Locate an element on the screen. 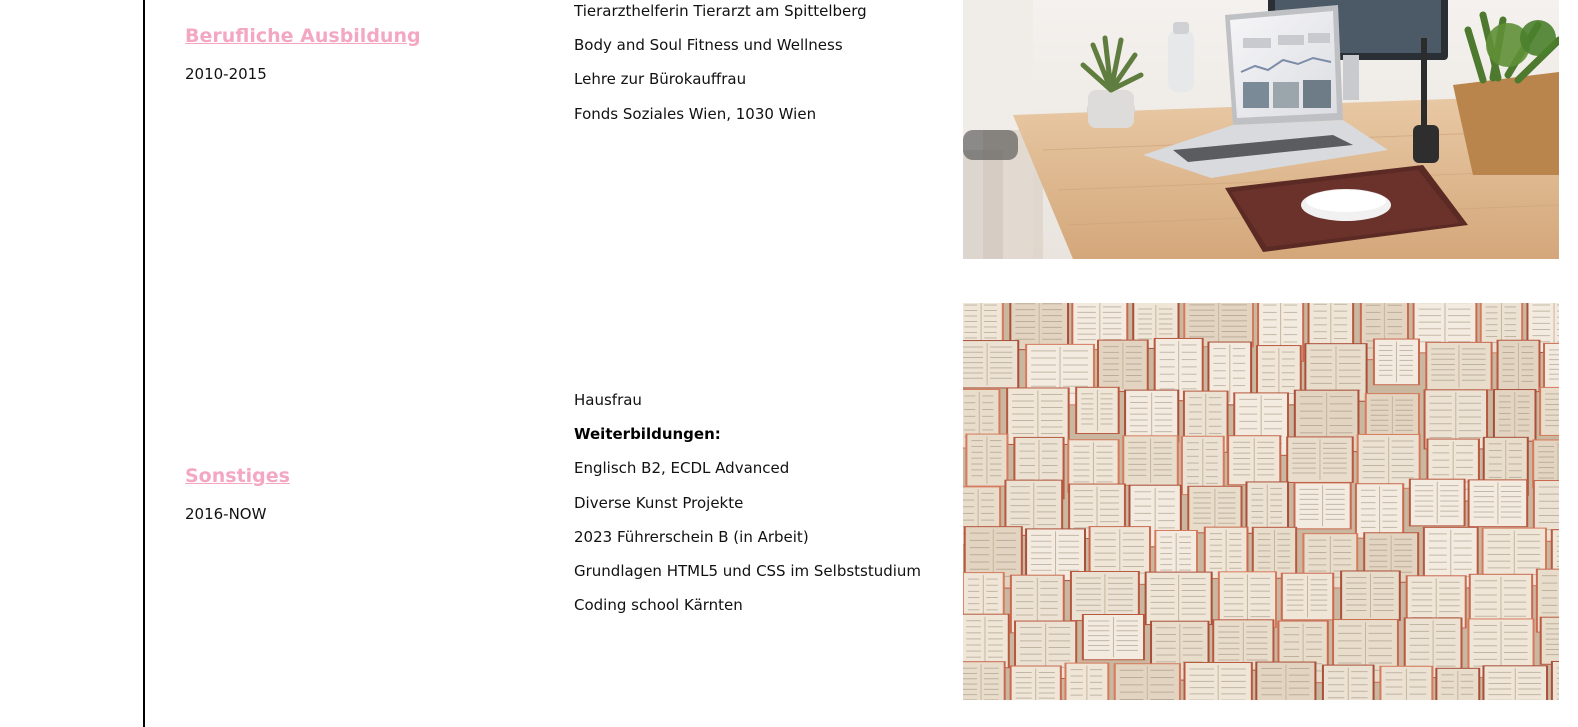  section-title-sonstiges: Sonstiges is located at coordinates (237, 476).